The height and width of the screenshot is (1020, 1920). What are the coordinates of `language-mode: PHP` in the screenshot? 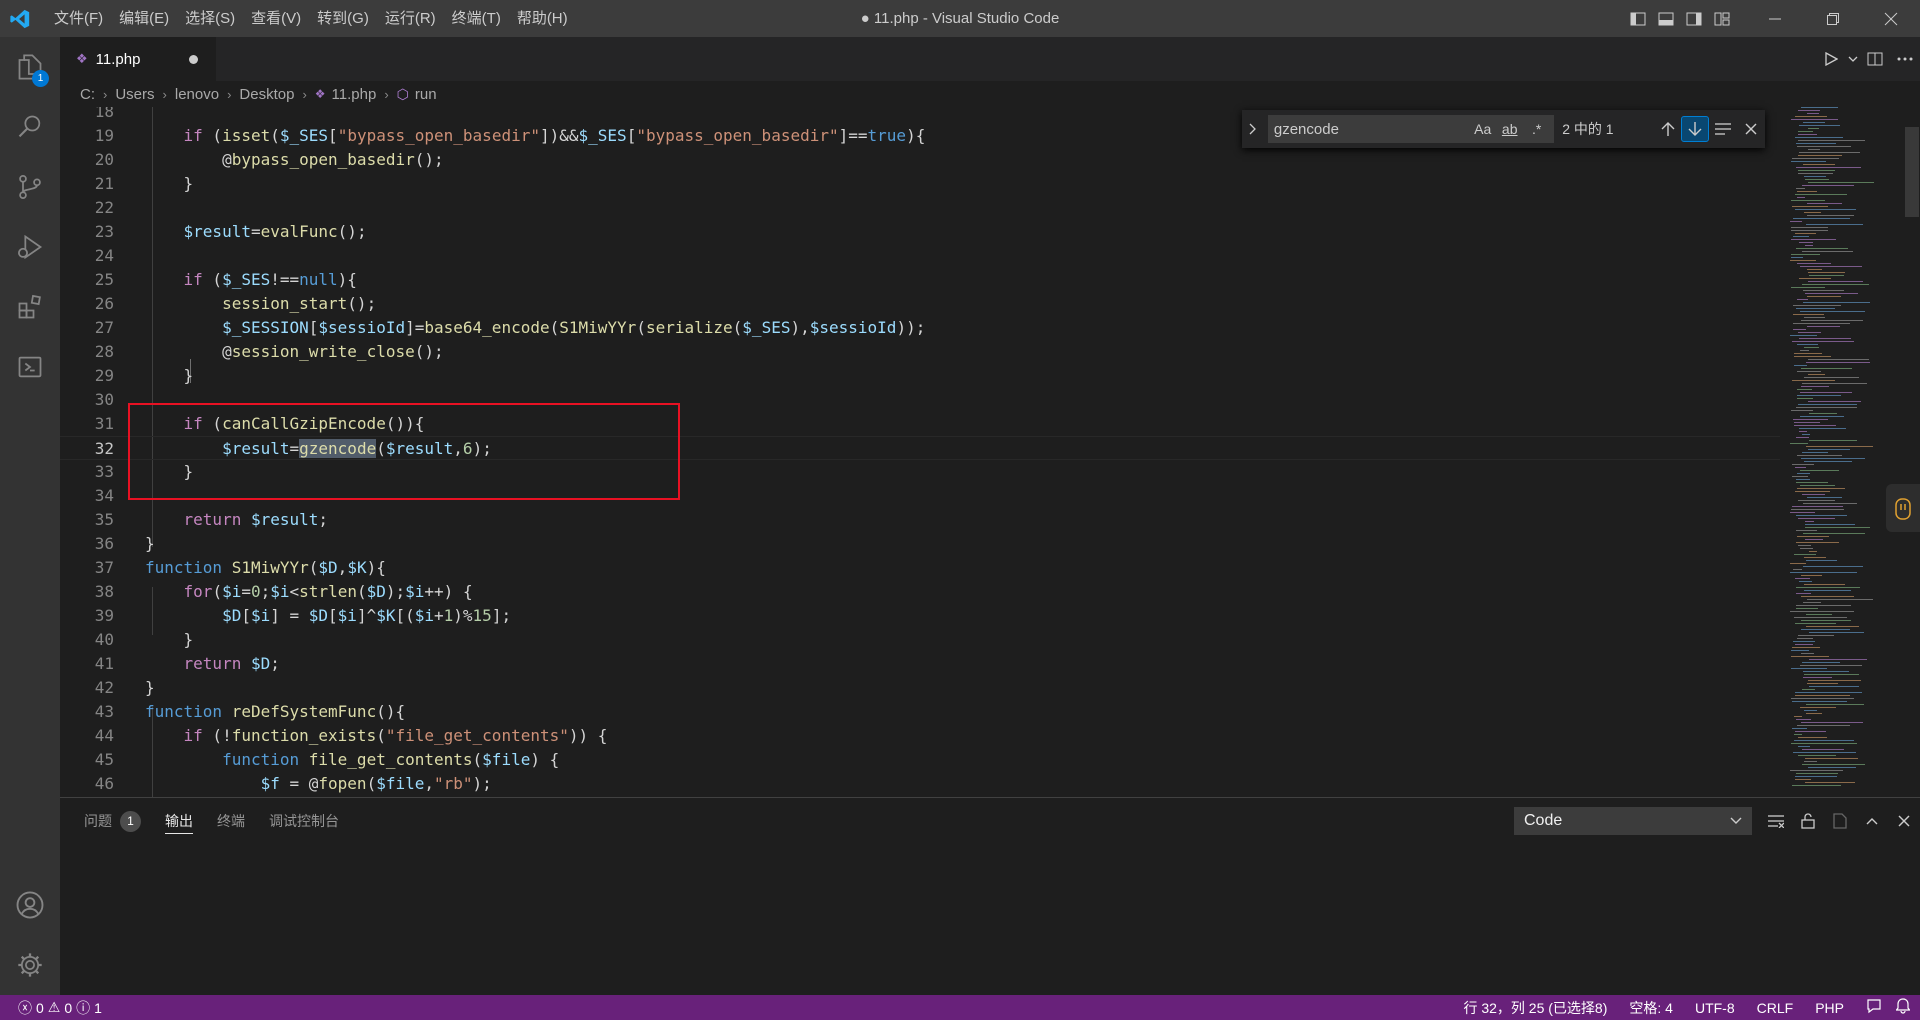 It's located at (1829, 1008).